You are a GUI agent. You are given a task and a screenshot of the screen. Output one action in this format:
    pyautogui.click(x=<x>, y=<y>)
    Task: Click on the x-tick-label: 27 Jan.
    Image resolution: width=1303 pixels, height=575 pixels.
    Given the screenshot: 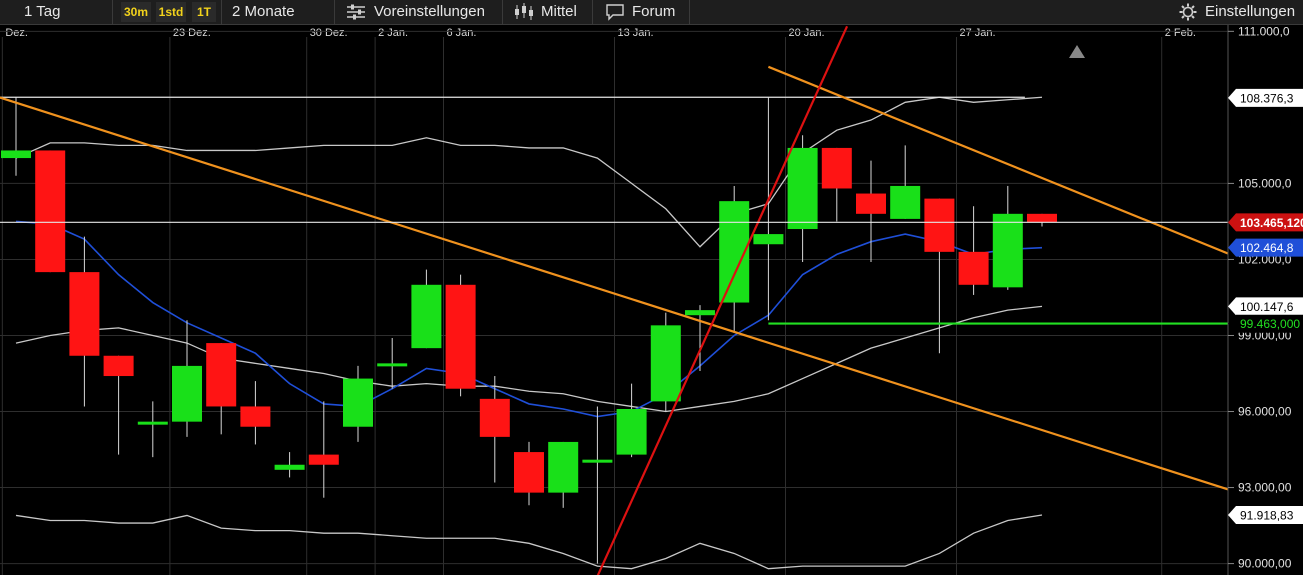 What is the action you would take?
    pyautogui.click(x=978, y=33)
    